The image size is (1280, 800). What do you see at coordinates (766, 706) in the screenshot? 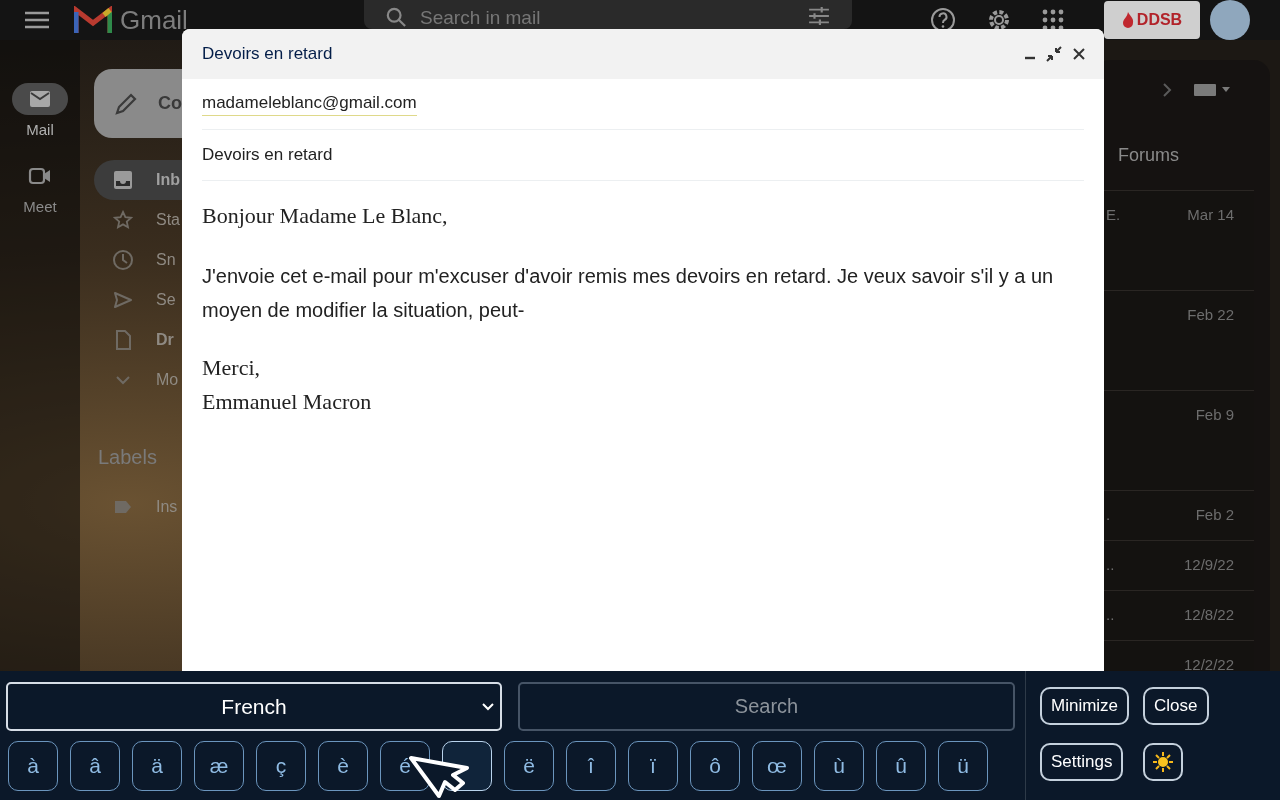
I see `search-field: Search` at bounding box center [766, 706].